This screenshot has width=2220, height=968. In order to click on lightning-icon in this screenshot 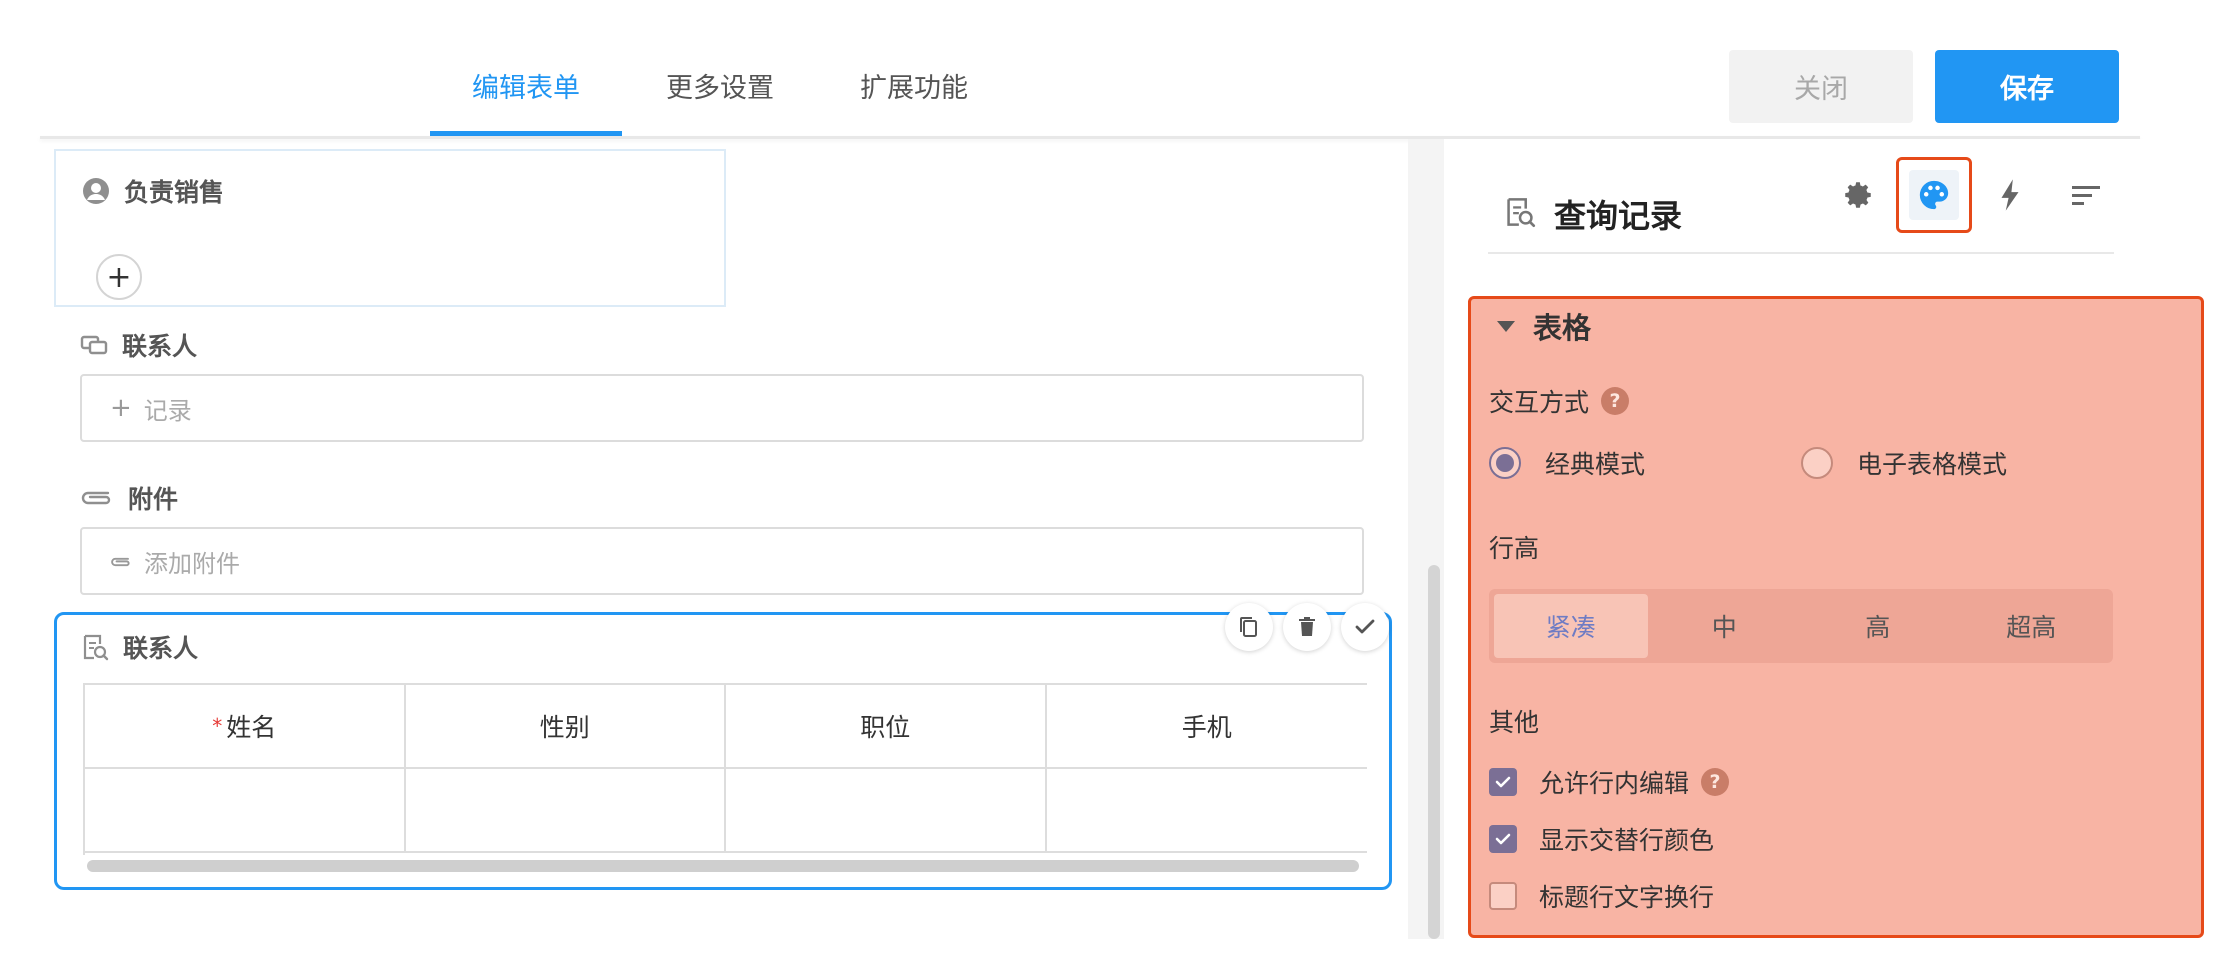, I will do `click(2010, 195)`.